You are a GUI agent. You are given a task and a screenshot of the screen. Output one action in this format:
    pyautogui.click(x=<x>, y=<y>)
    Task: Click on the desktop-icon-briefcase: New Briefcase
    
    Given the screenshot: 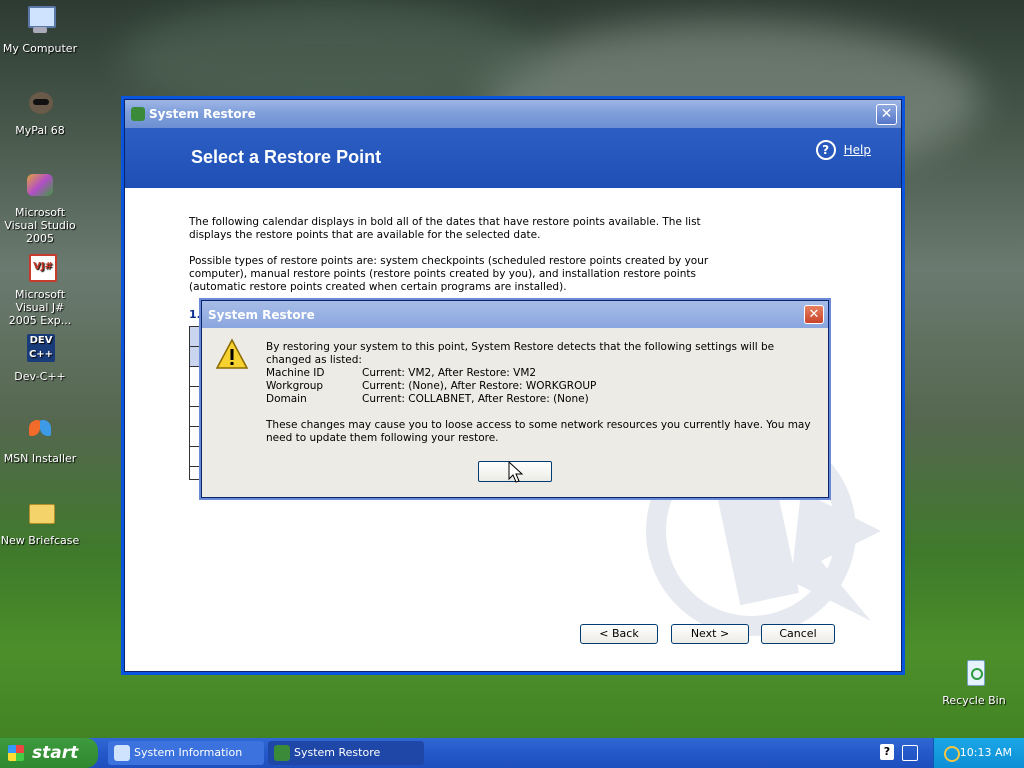 What is the action you would take?
    pyautogui.click(x=40, y=521)
    